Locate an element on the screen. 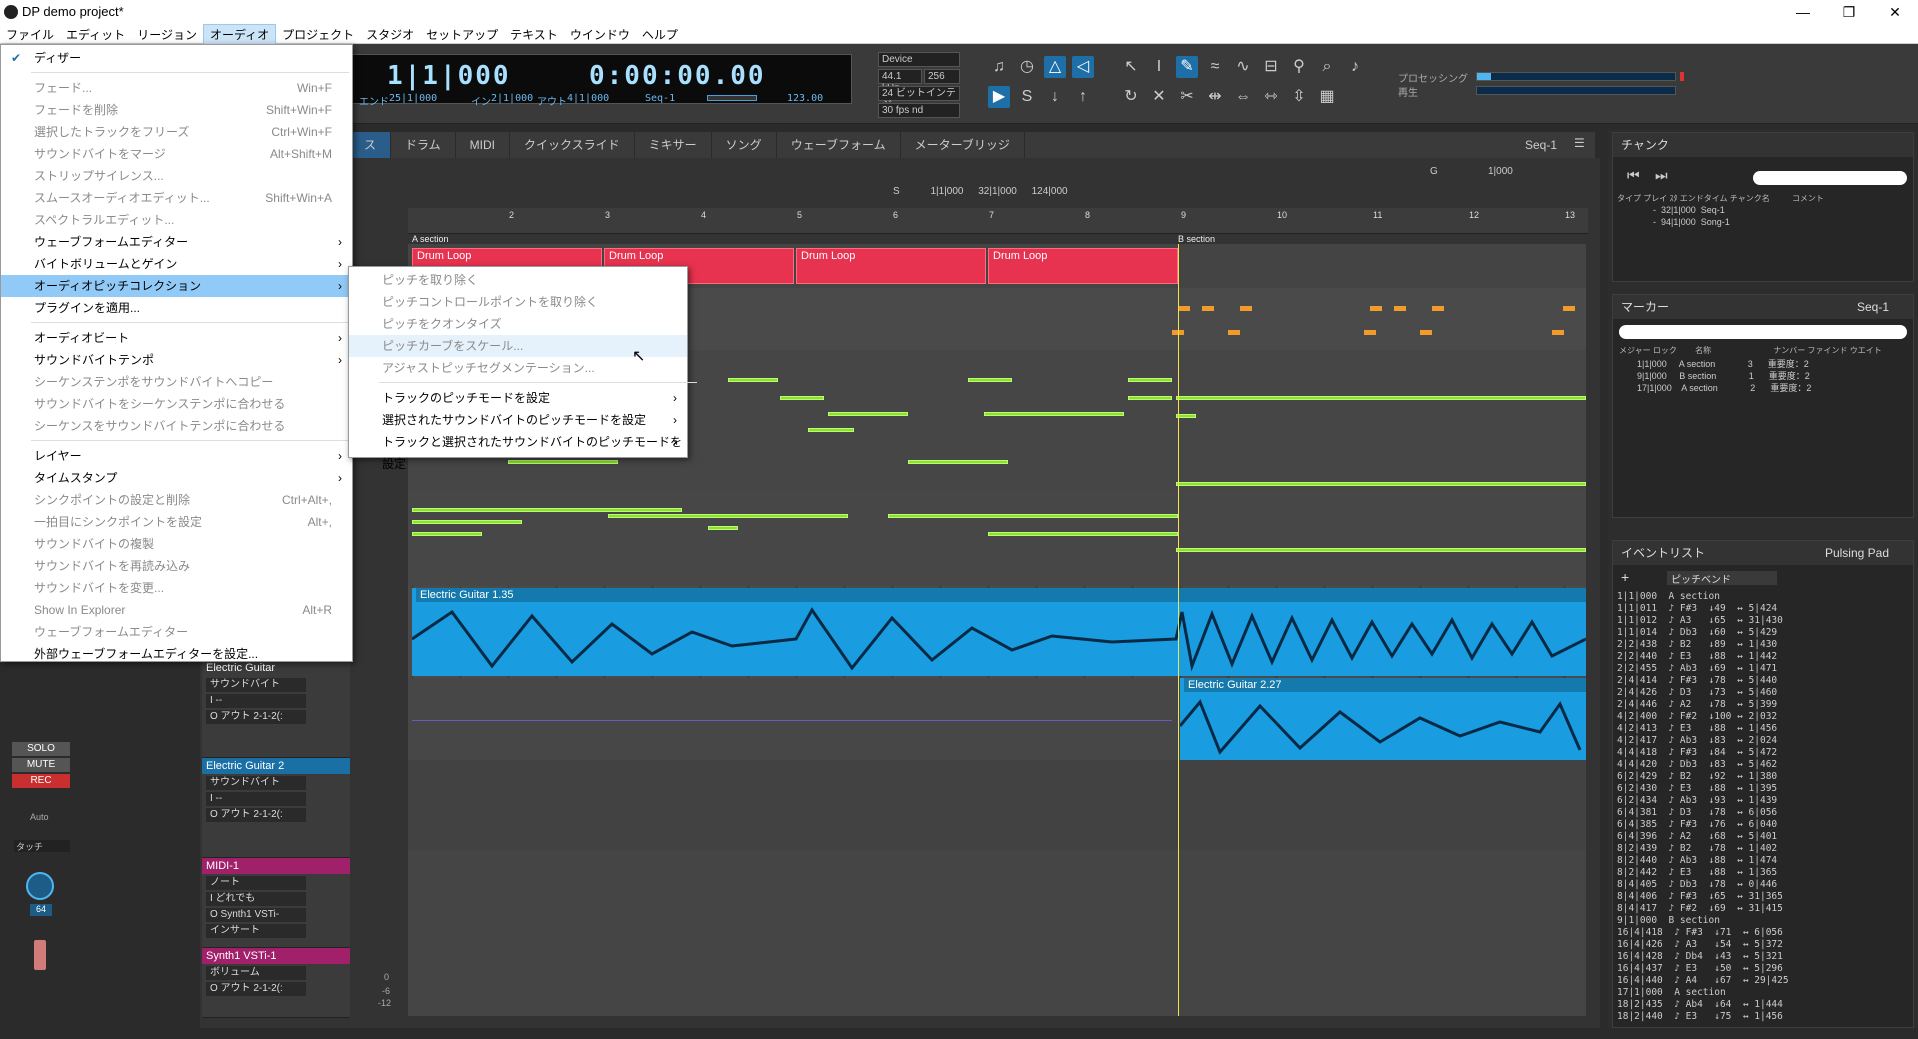 The height and width of the screenshot is (1039, 1918). event-row: 1|1|011 ♪ F#3 ↓49 ↔ 5|424 is located at coordinates (1697, 609).